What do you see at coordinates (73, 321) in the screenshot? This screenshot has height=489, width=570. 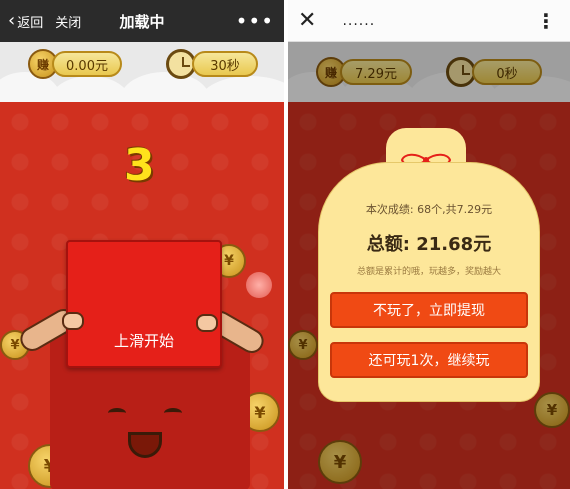 I see `left-hand` at bounding box center [73, 321].